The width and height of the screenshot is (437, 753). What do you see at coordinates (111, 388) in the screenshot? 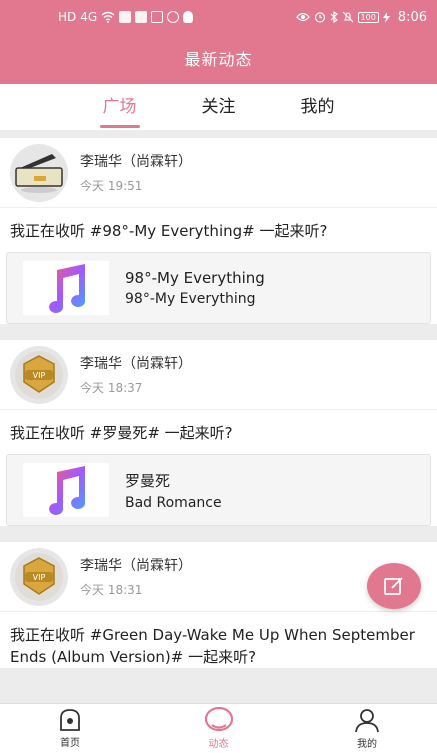
I see `post-time: 今天 18:37` at bounding box center [111, 388].